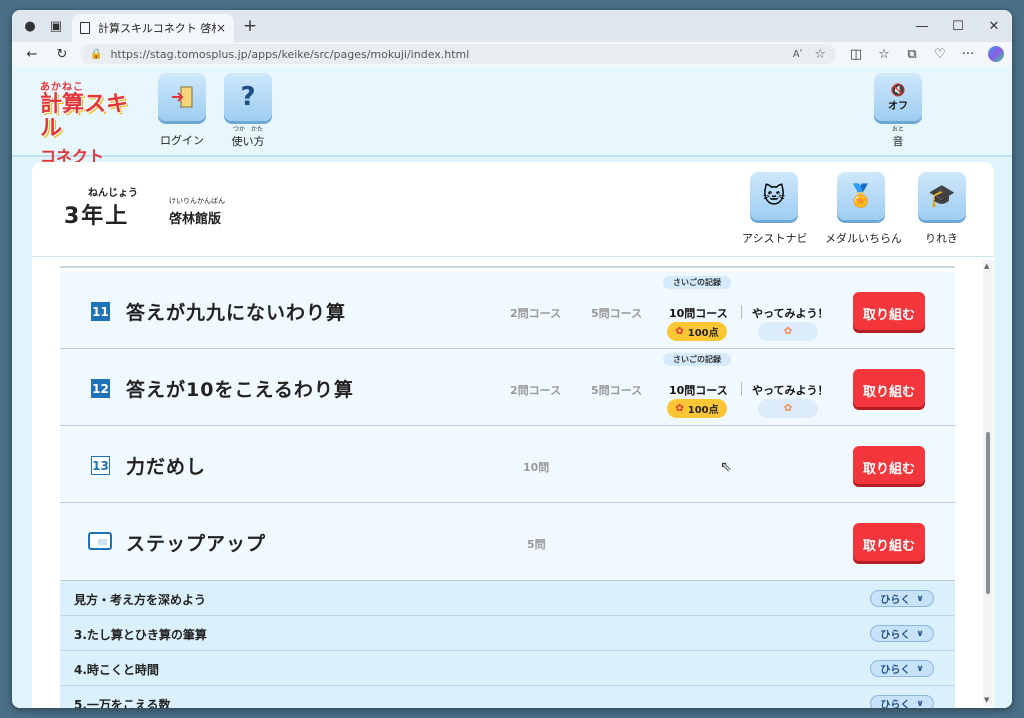 The height and width of the screenshot is (718, 1024). What do you see at coordinates (994, 26) in the screenshot?
I see `close-window-button: ✕` at bounding box center [994, 26].